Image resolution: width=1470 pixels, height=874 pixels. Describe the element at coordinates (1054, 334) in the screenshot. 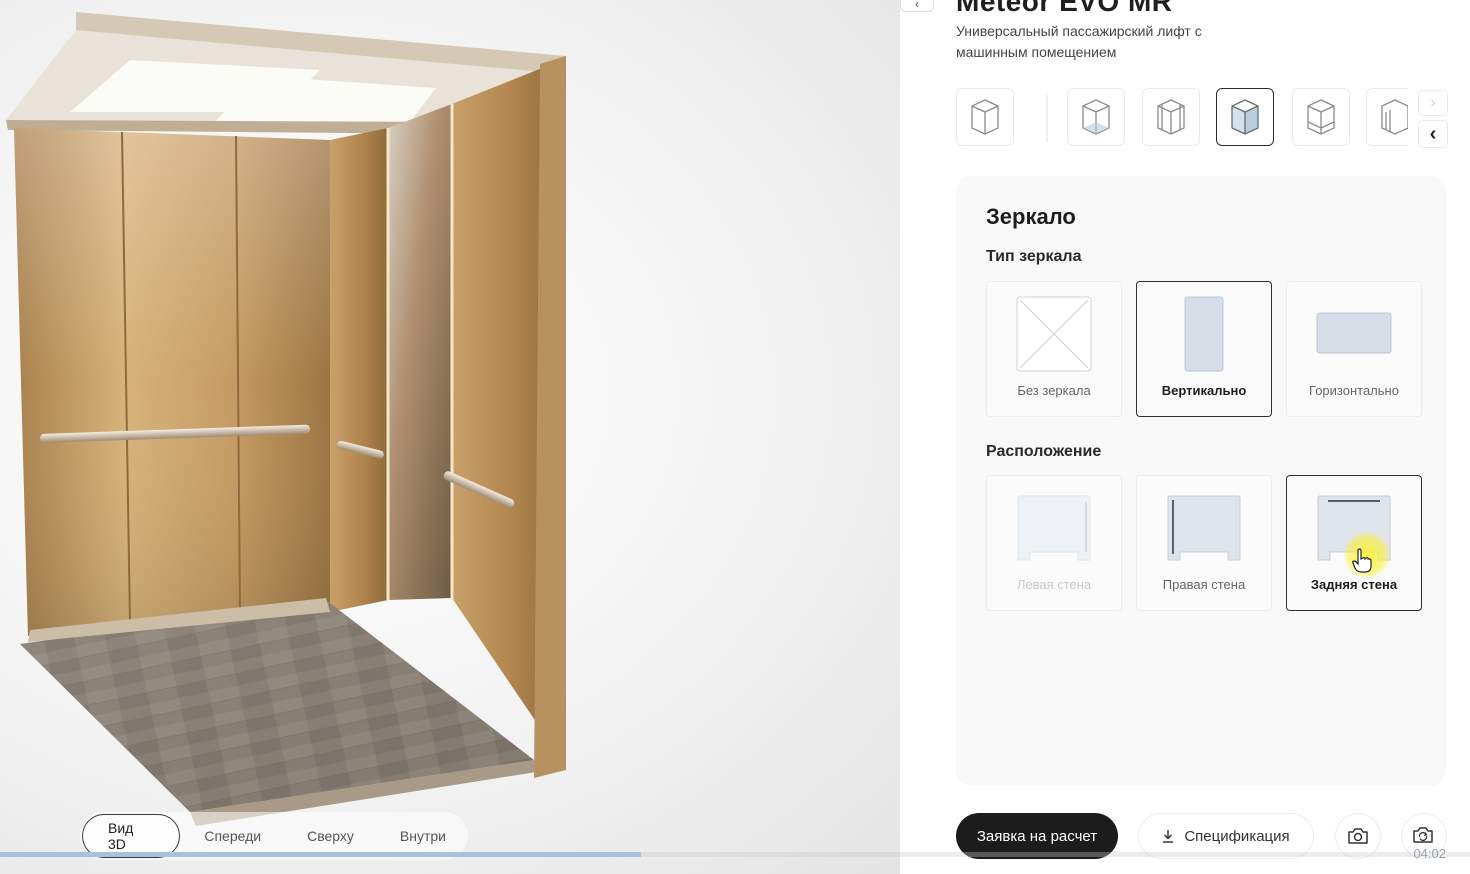

I see `no-mirror-icon` at that location.